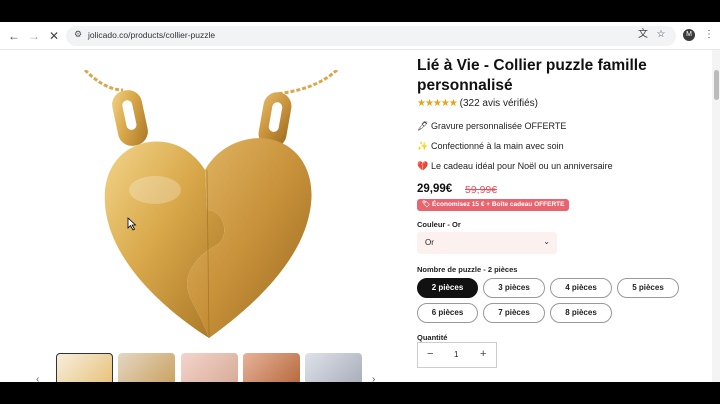 Image resolution: width=720 pixels, height=404 pixels. Describe the element at coordinates (54, 36) in the screenshot. I see `close-icon: ✕` at that location.